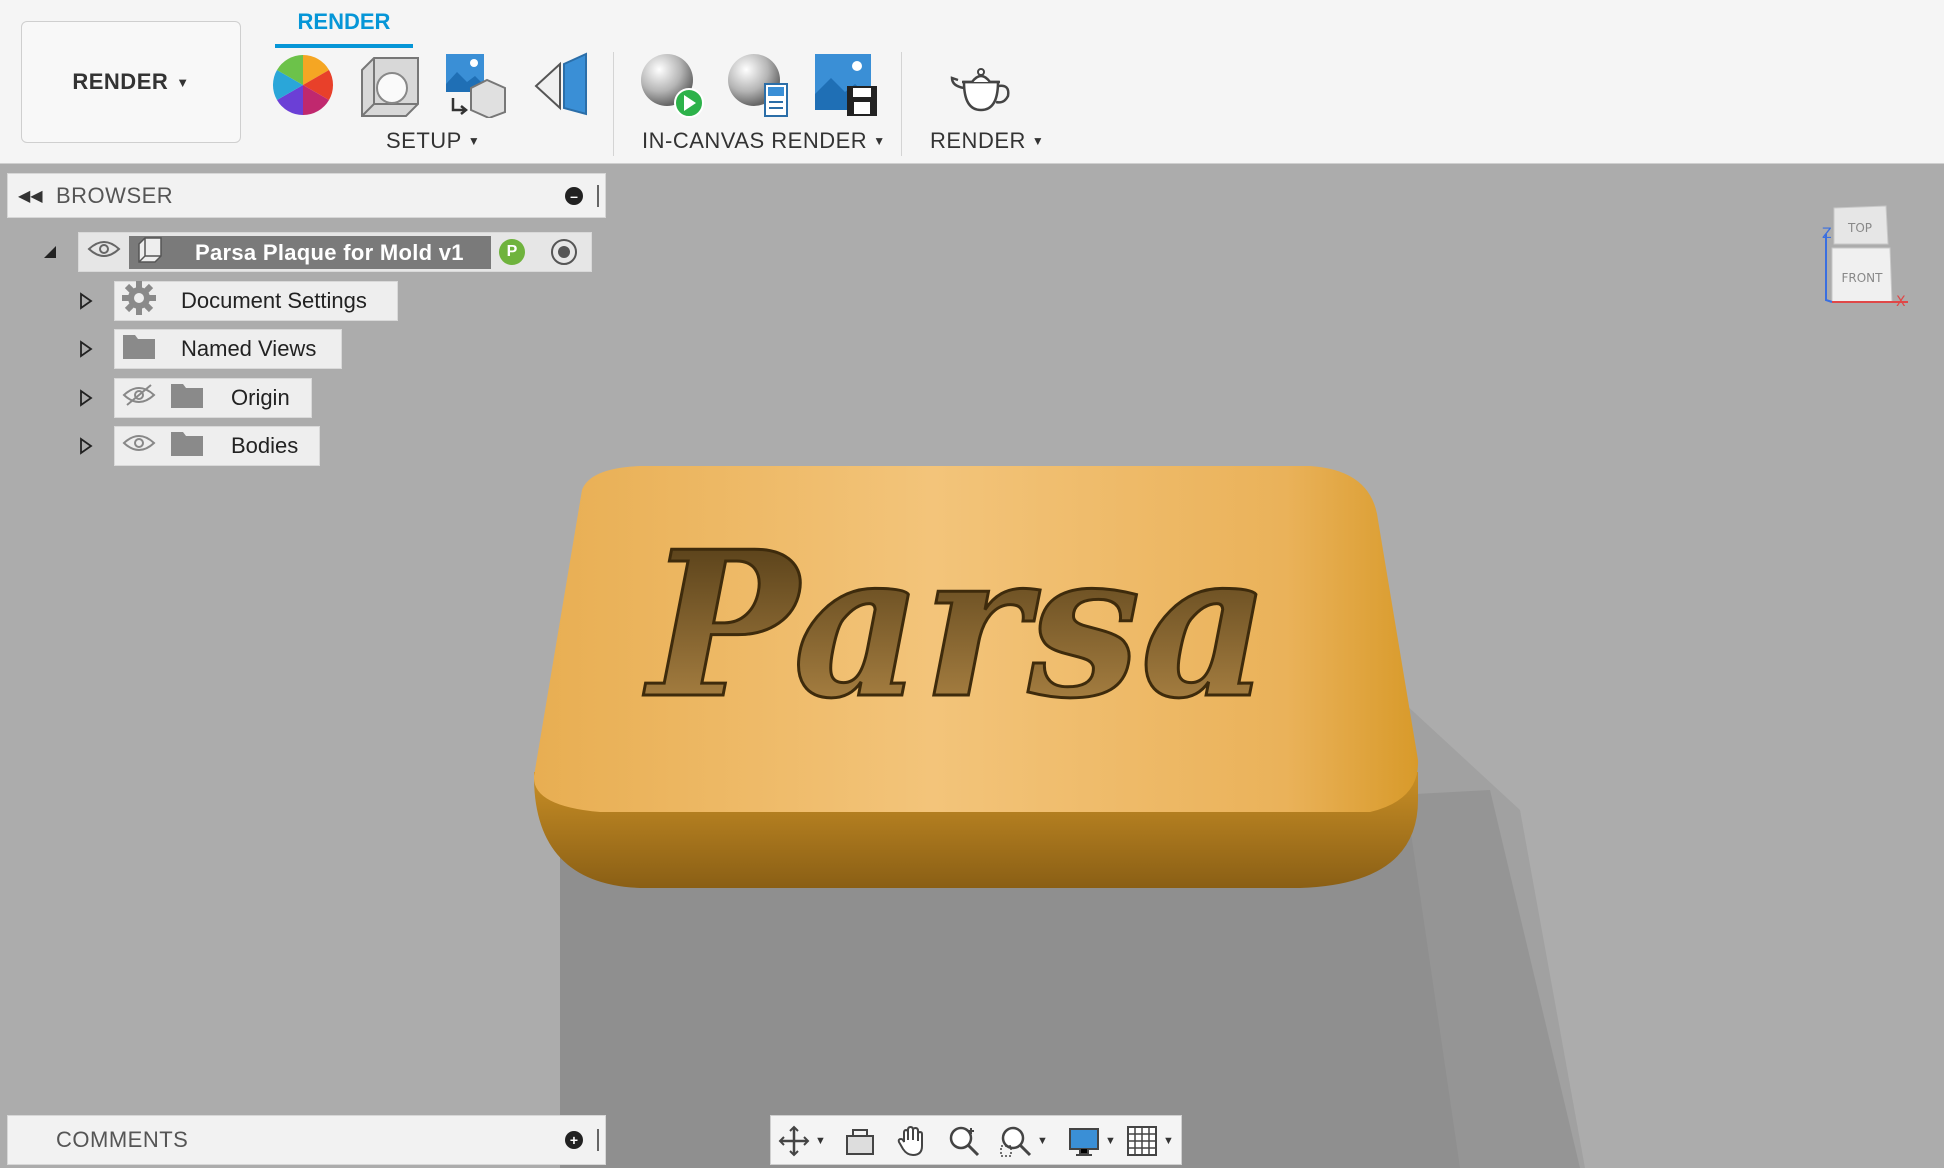 This screenshot has width=1944, height=1168. Describe the element at coordinates (794, 1141) in the screenshot. I see `orbit-icon` at that location.